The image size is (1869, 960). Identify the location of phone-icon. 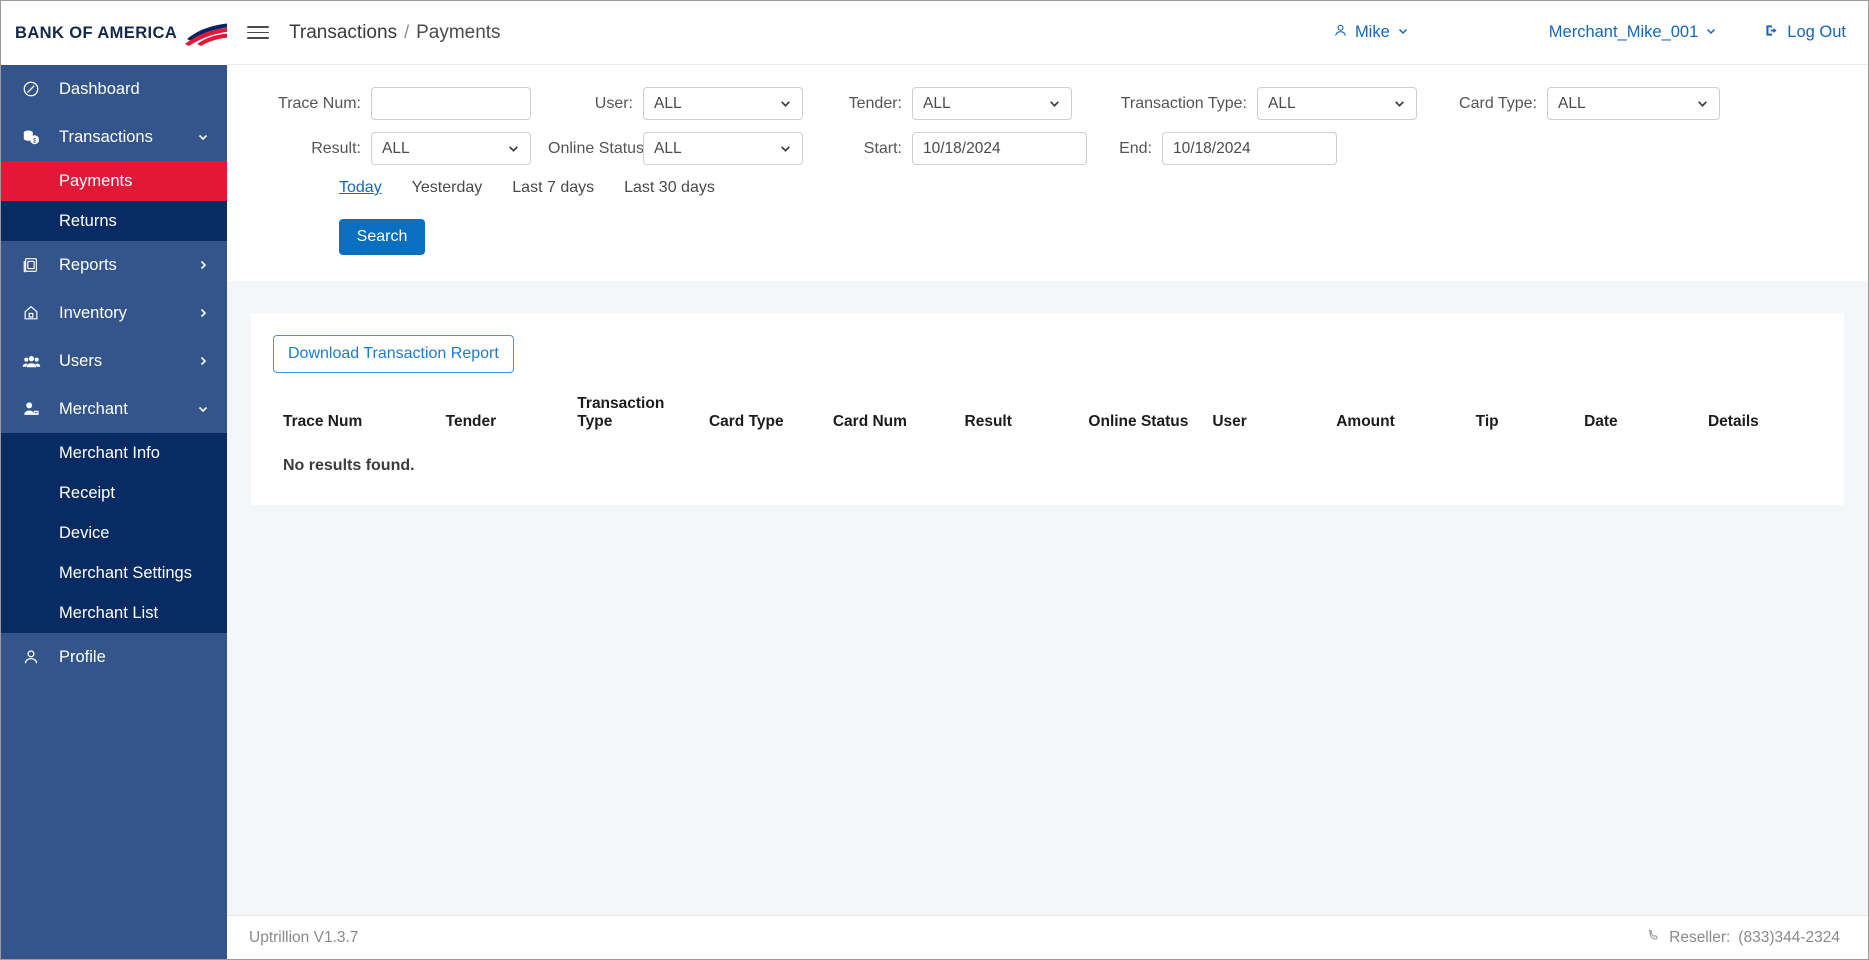
(1654, 937).